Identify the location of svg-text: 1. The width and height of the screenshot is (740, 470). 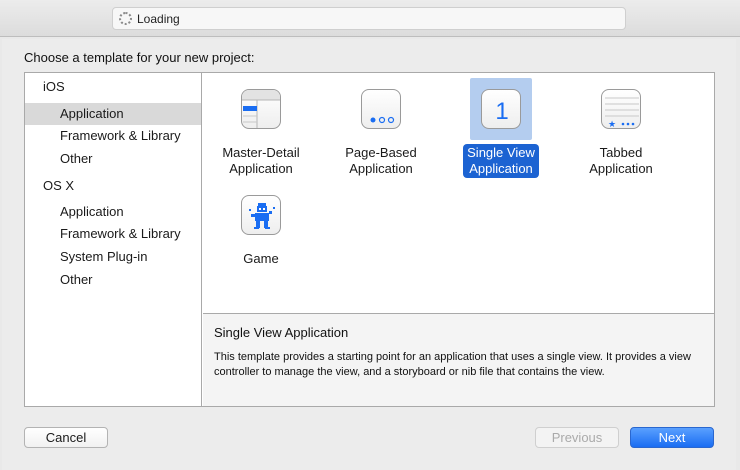
(501, 111).